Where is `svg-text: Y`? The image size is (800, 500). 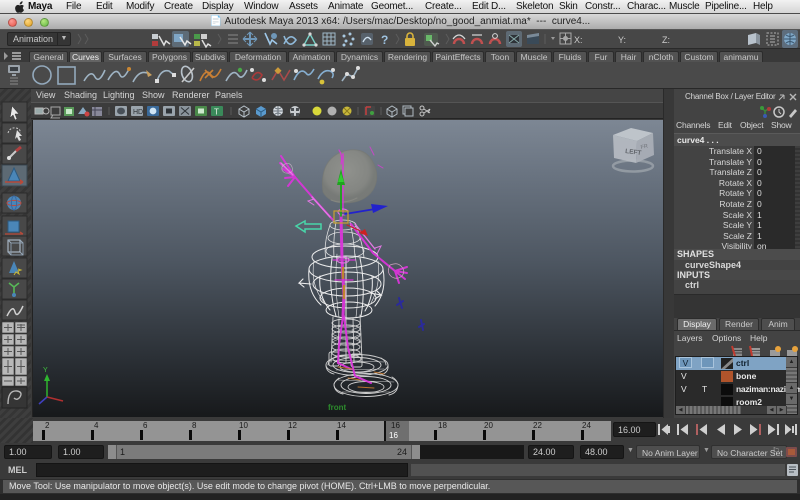 svg-text: Y is located at coordinates (45, 370).